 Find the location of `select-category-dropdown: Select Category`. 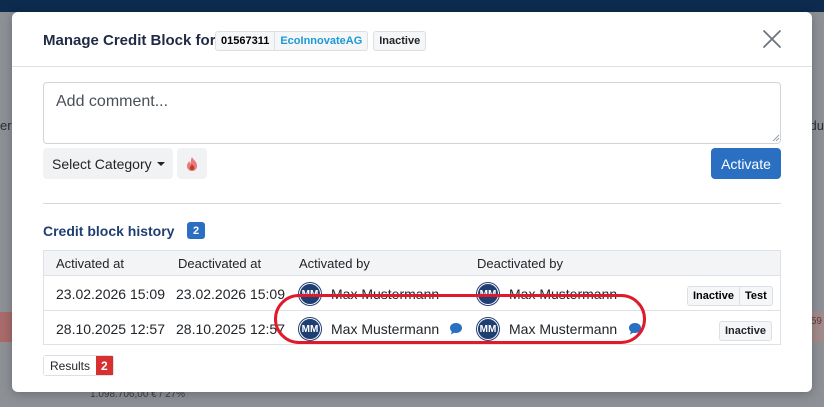

select-category-dropdown: Select Category is located at coordinates (108, 163).